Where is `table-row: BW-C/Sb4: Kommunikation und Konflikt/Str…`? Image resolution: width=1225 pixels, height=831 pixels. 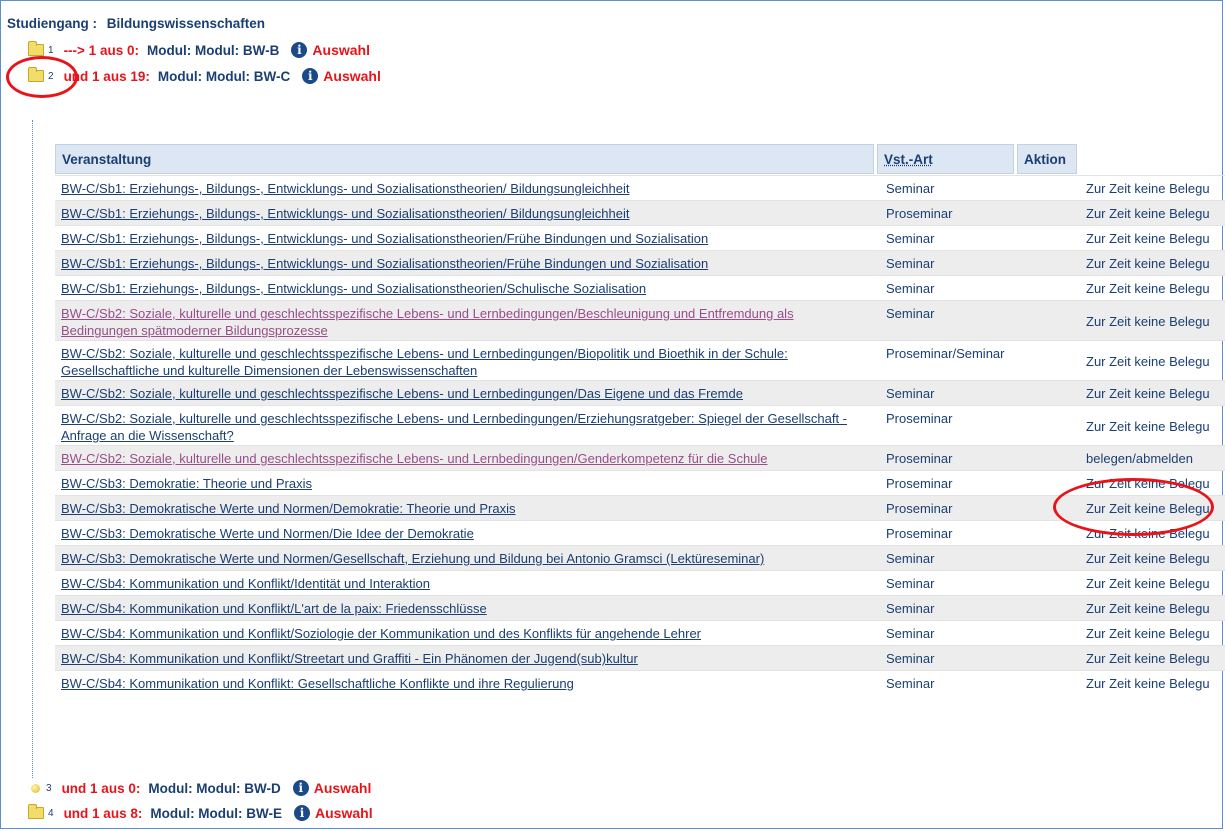 table-row: BW-C/Sb4: Kommunikation und Konflikt/Str… is located at coordinates (640, 657).